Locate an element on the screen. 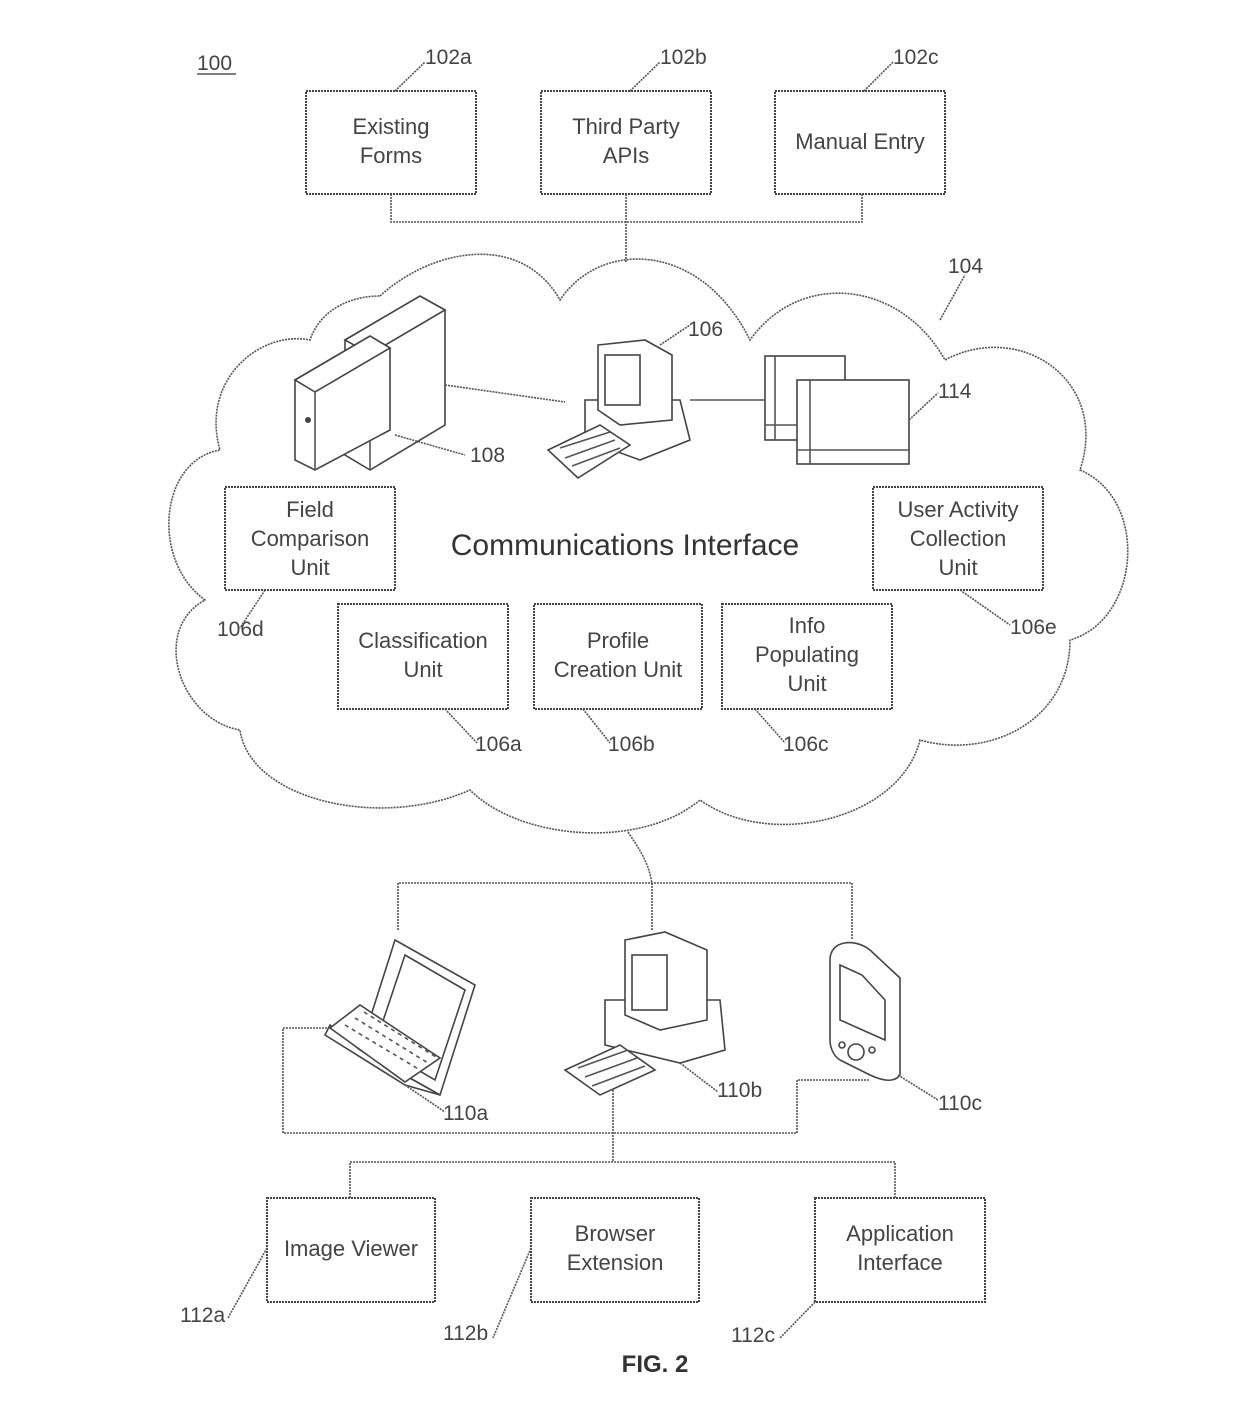 The width and height of the screenshot is (1240, 1407). unit-info-populating: Info Populating Unit 106c is located at coordinates (807, 679).